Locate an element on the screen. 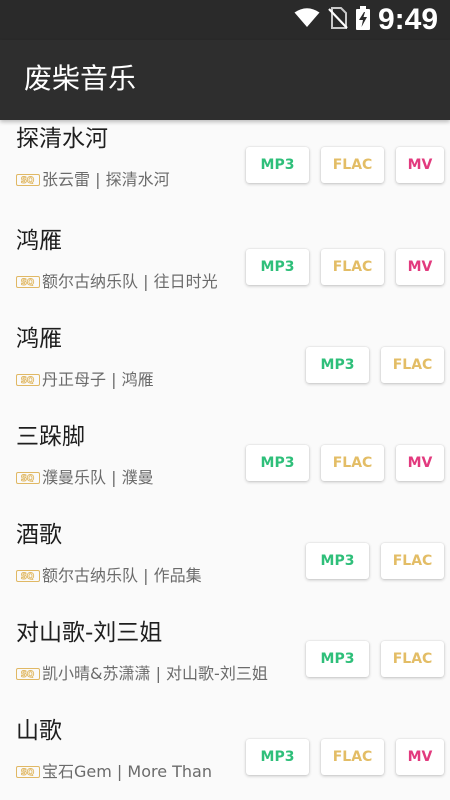  status-time: 9:49 is located at coordinates (407, 19).